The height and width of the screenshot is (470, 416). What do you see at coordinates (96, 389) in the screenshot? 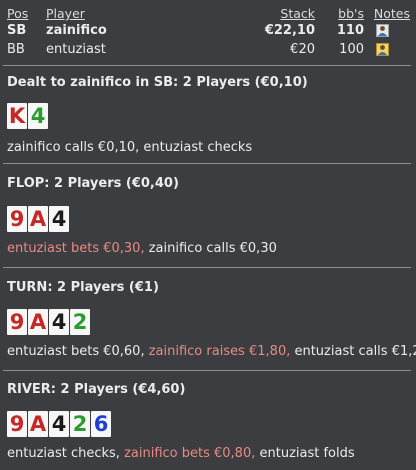
I see `river-title: RIVER: 2 Players (€4,60)` at bounding box center [96, 389].